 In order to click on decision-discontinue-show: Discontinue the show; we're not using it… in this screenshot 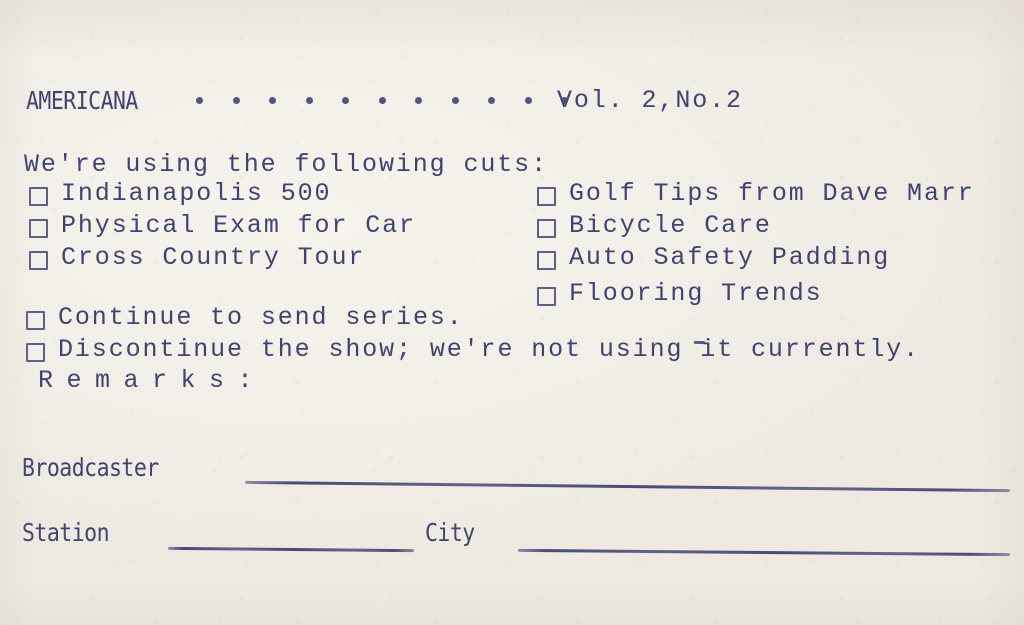, I will do `click(473, 349)`.